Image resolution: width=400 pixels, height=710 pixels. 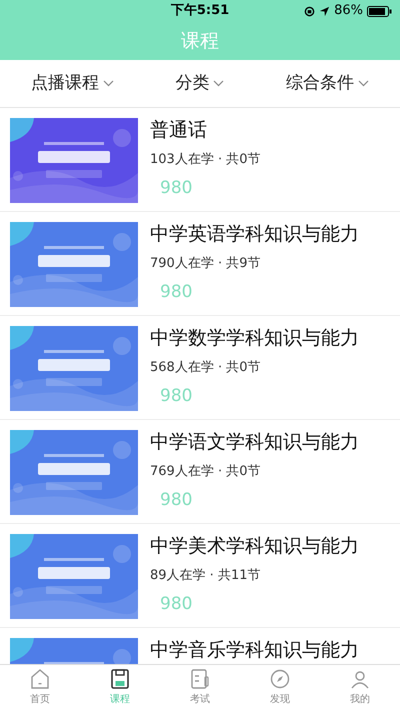 I want to click on course-title: 中学语文学科知识与能力, so click(x=255, y=442).